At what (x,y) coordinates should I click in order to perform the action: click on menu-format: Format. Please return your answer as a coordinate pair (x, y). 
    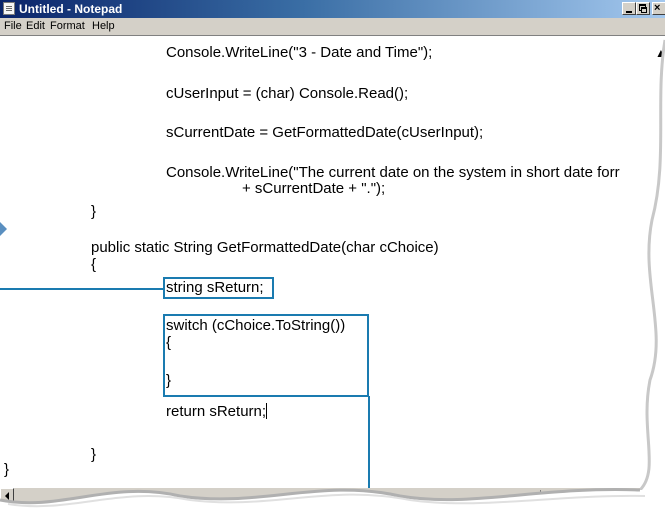
    Looking at the image, I should click on (67, 26).